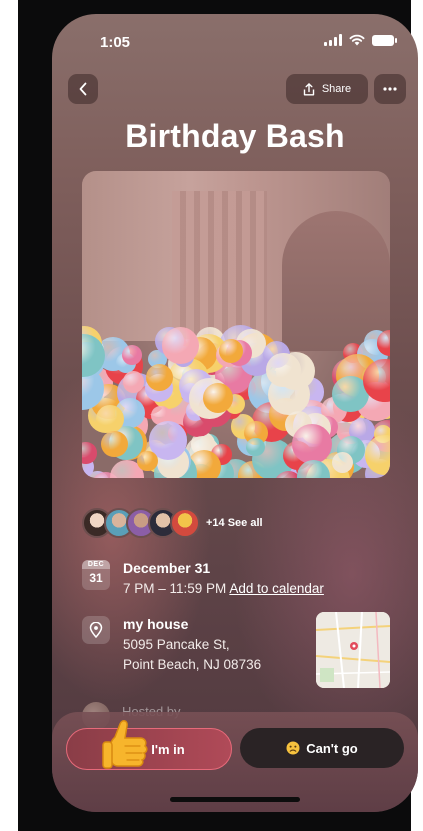 The height and width of the screenshot is (831, 423). I want to click on event-title: Birthday Bash, so click(235, 136).